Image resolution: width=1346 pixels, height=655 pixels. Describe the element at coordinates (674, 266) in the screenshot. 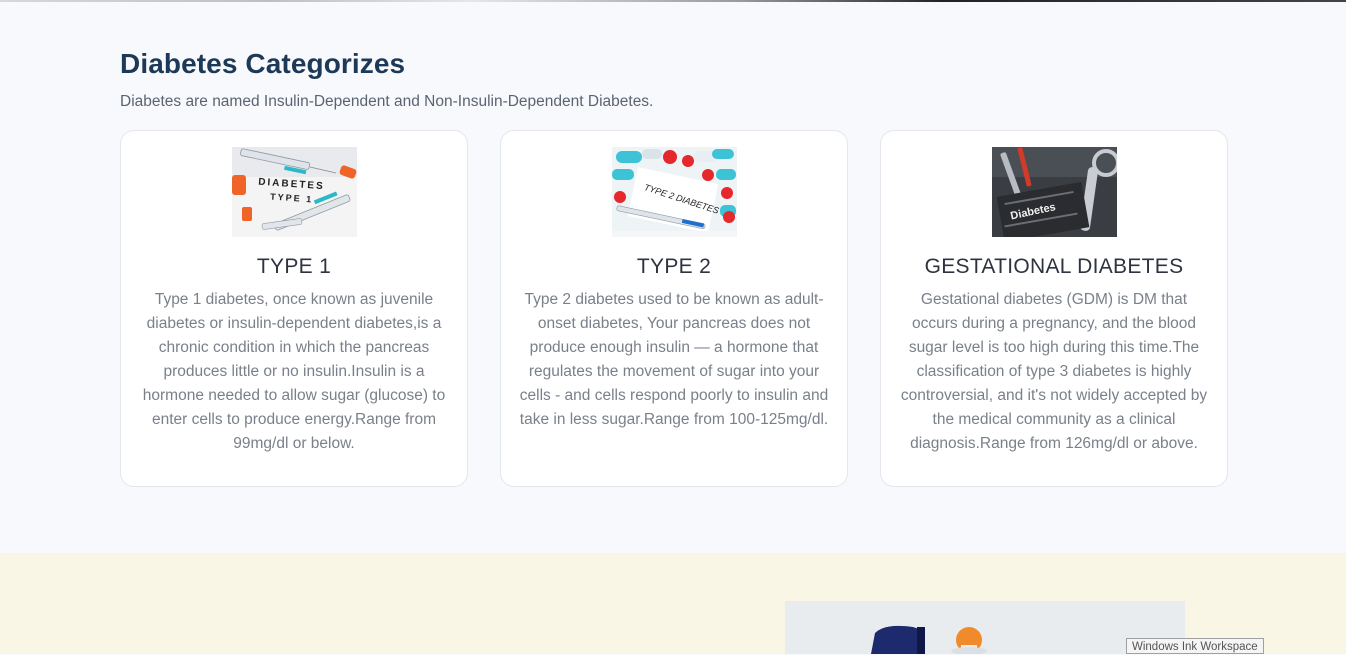

I see `card-title: TYPE 2` at that location.